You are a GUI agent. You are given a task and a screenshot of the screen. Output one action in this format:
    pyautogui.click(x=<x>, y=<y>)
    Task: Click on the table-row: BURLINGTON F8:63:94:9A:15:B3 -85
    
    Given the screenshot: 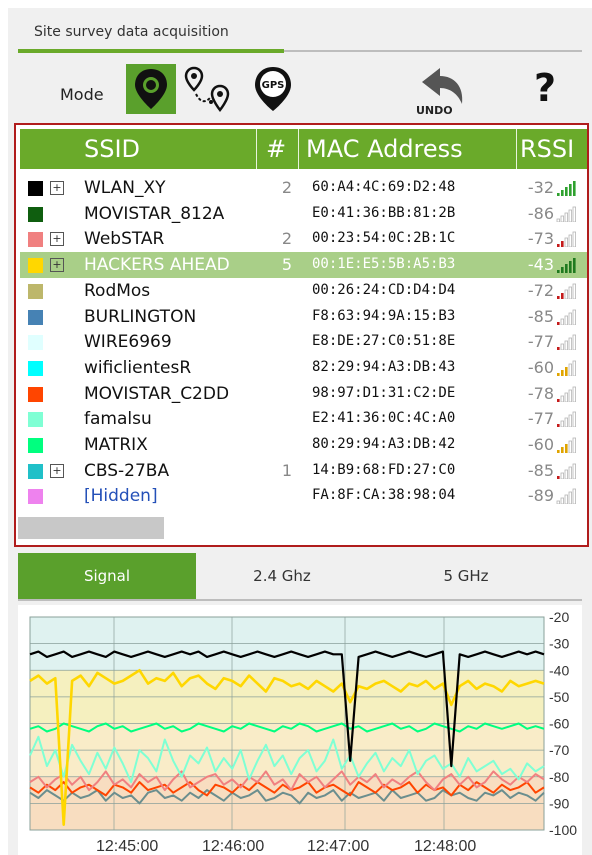 What is the action you would take?
    pyautogui.click(x=303, y=317)
    